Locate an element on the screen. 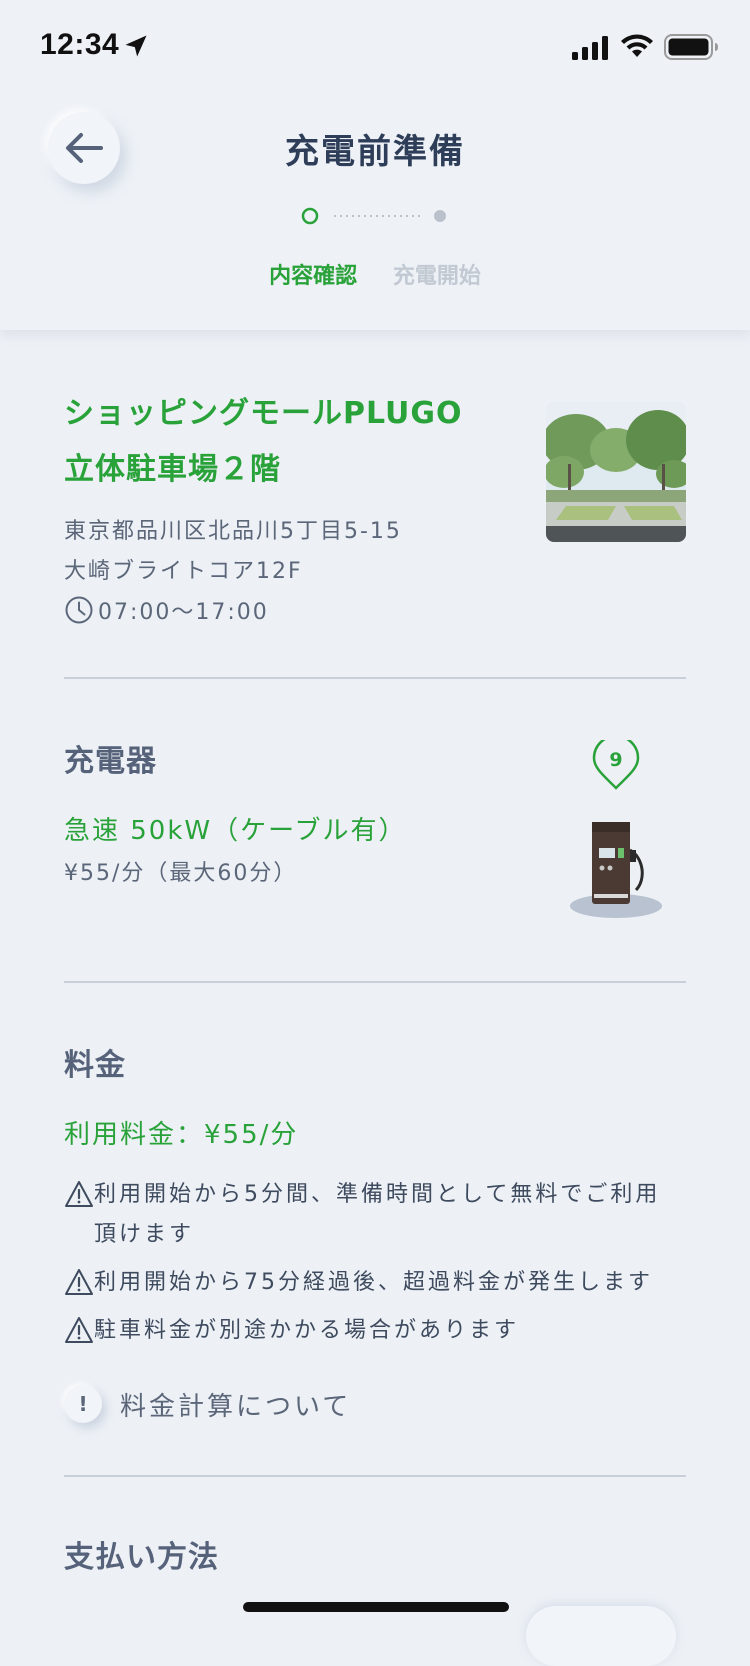 The image size is (750, 1666). fee-notice: 駐車料金が別途かかる場合があります is located at coordinates (375, 1331).